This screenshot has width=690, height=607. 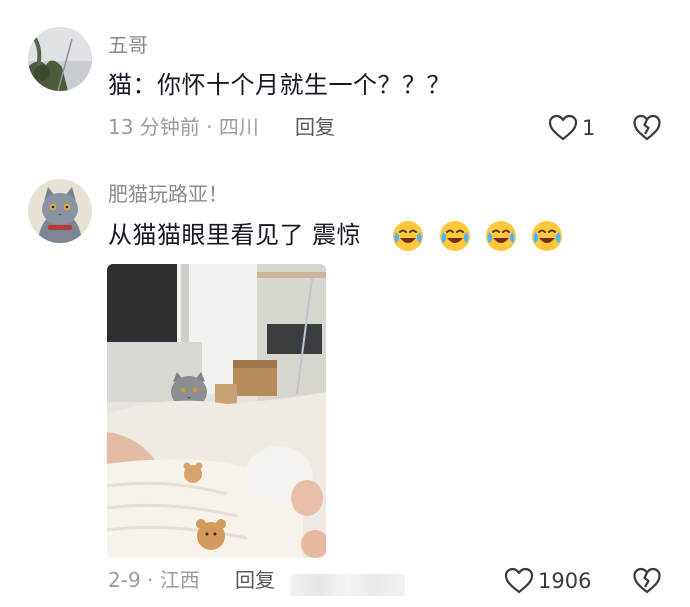 What do you see at coordinates (279, 85) in the screenshot?
I see `comment-text: 猫：你怀十个月就生一个？？？` at bounding box center [279, 85].